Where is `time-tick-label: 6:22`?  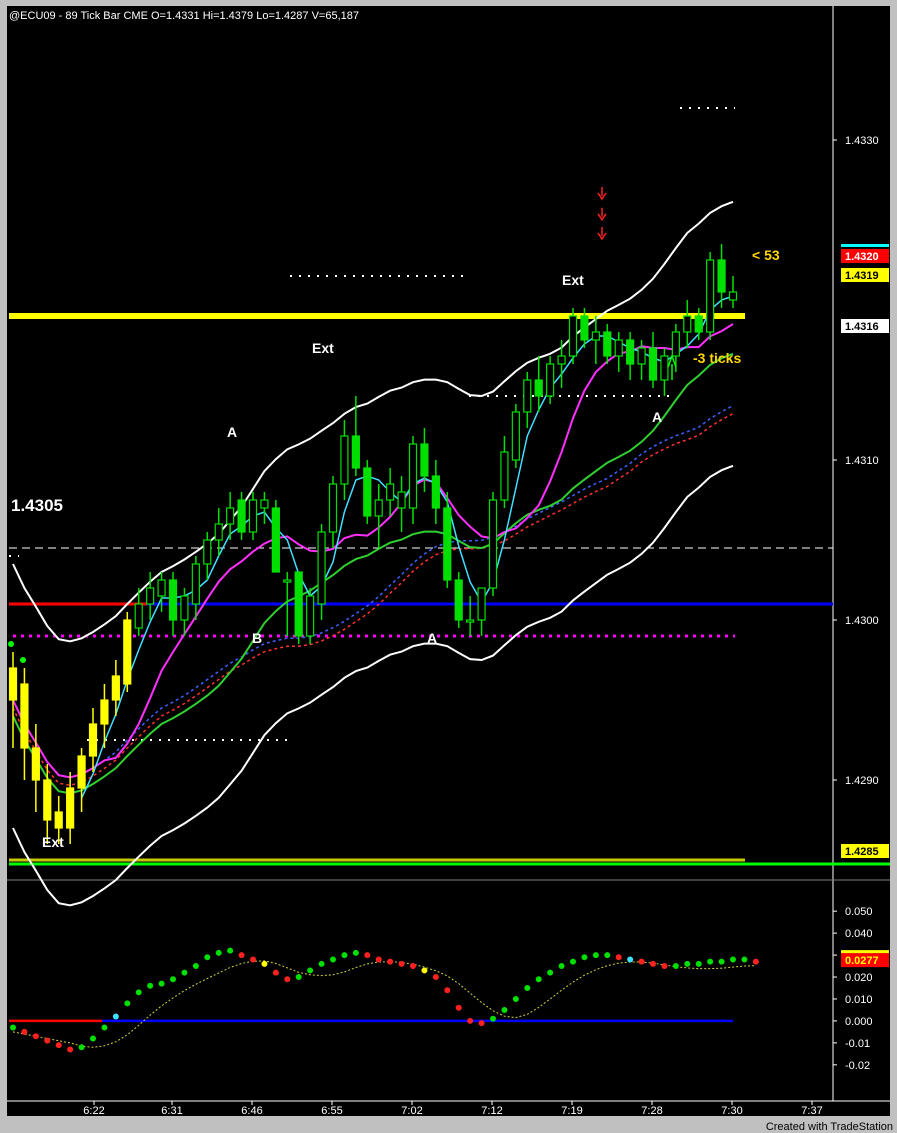 time-tick-label: 6:22 is located at coordinates (93, 1110).